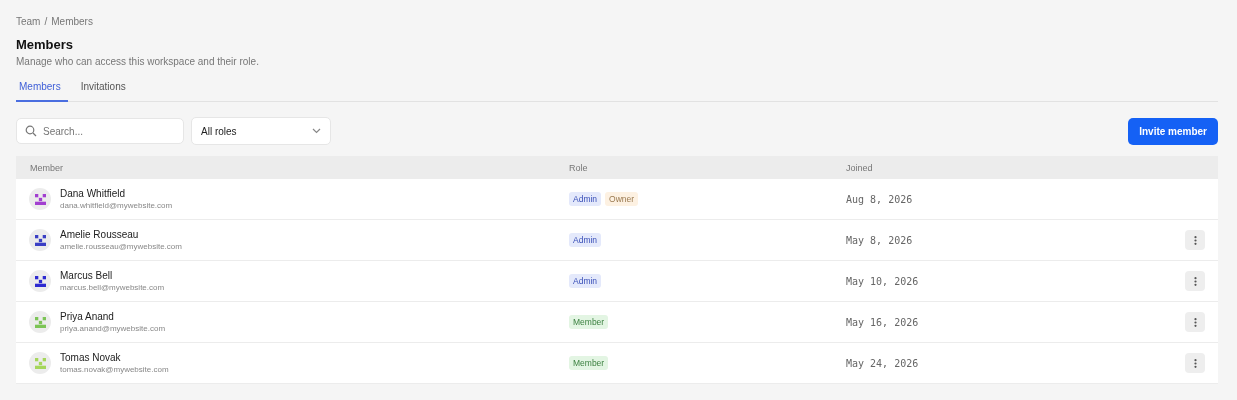 The width and height of the screenshot is (1237, 400). I want to click on page-title: Members, so click(45, 44).